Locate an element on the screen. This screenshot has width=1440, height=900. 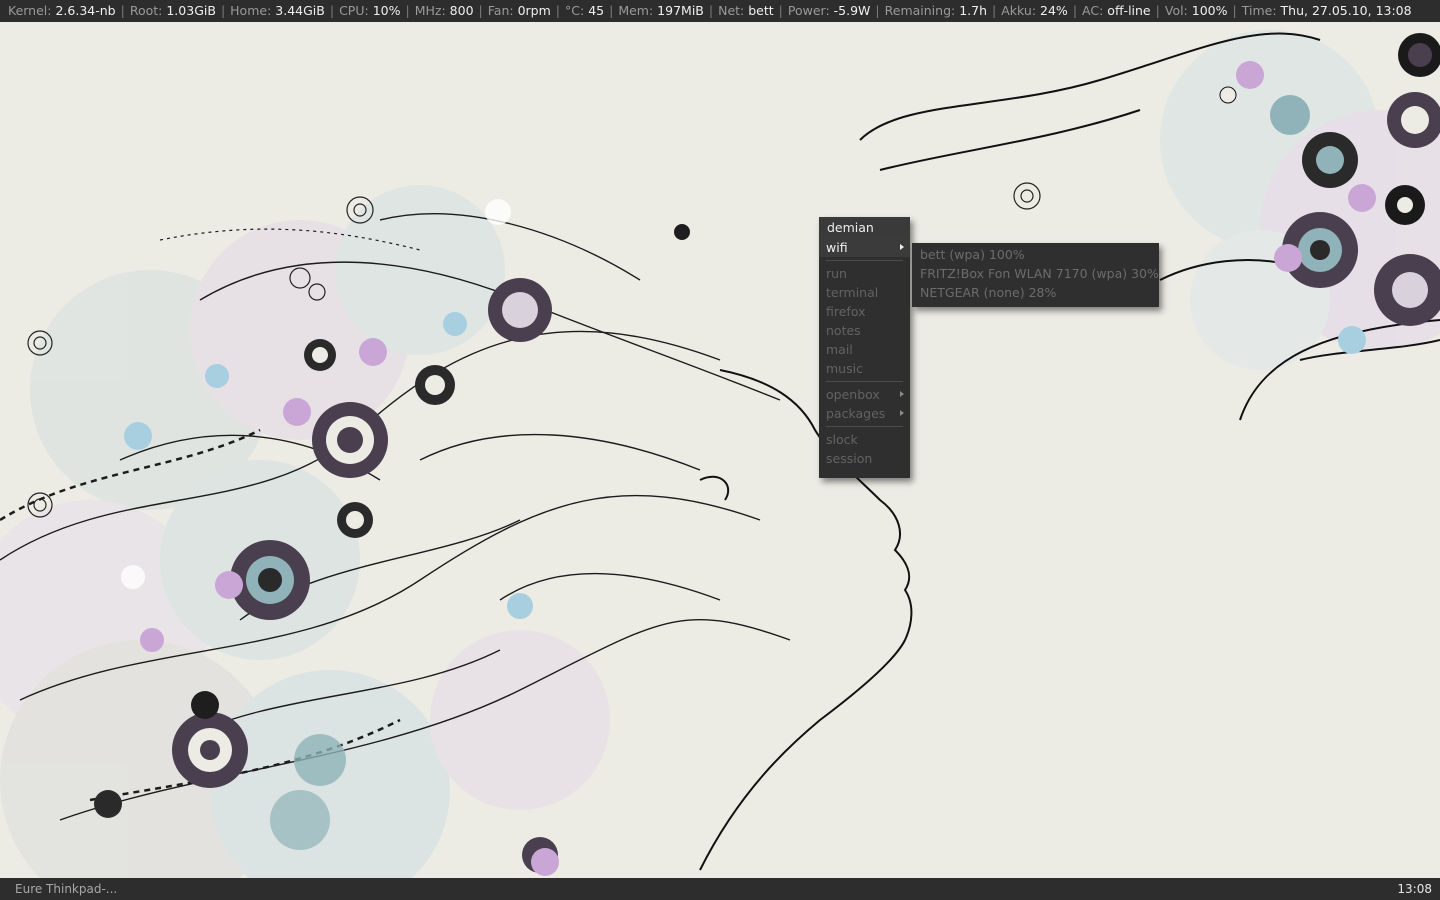
status-value: off-line is located at coordinates (1129, 10).